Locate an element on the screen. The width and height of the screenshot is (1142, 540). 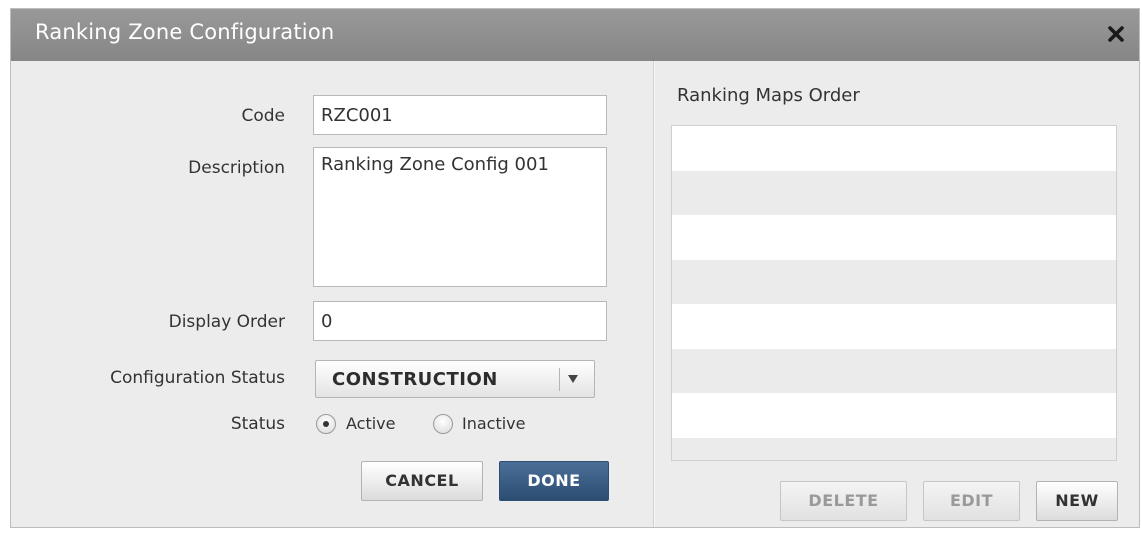
panel-divider-highlight is located at coordinates (654, 294).